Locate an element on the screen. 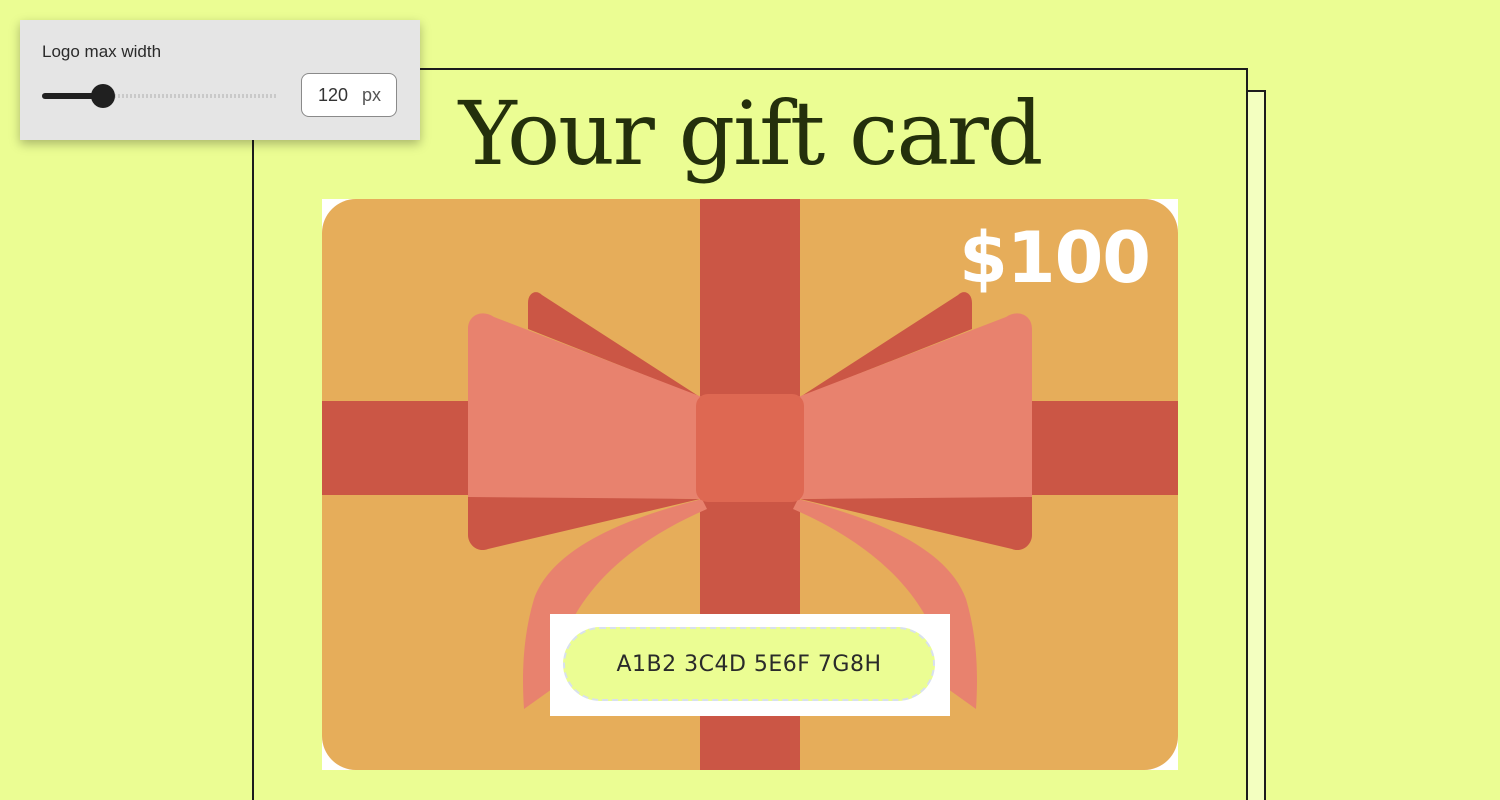 The image size is (1500, 800). logo-max-width-input is located at coordinates (325, 95).